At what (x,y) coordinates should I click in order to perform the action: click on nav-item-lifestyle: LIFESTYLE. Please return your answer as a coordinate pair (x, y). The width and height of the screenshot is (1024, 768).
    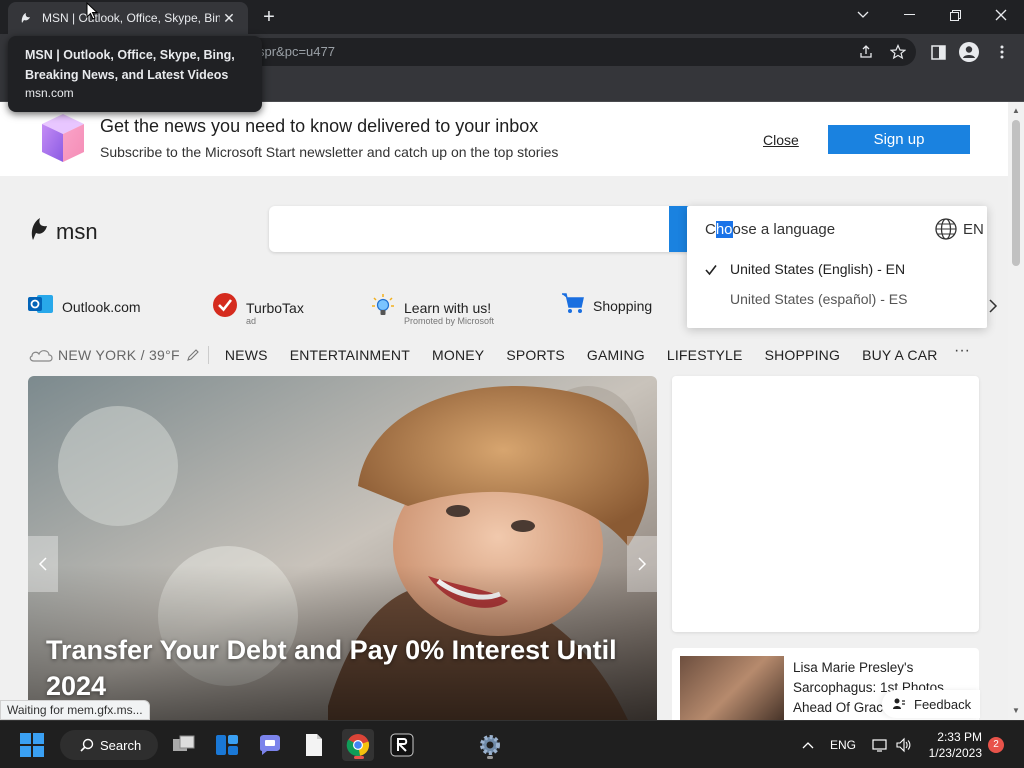
    Looking at the image, I should click on (705, 355).